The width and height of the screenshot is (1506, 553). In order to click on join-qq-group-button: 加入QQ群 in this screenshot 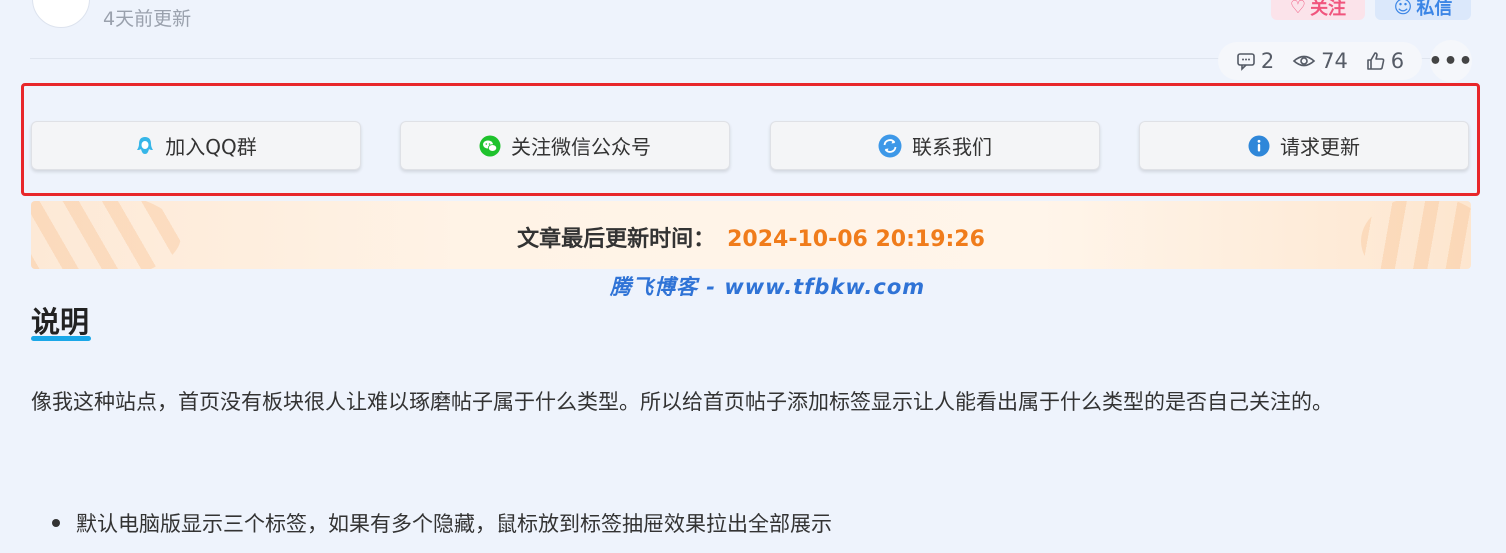, I will do `click(196, 145)`.